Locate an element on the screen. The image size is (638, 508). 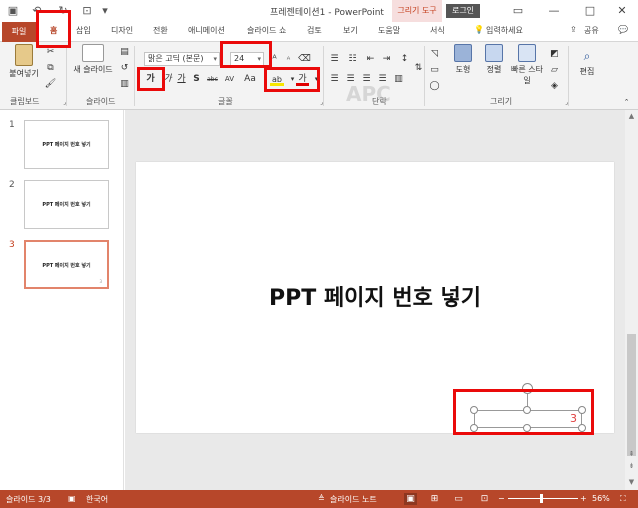
slide-thumbnail-3: PPT 페이지 번호 넣기 3 is located at coordinates (66, 264).